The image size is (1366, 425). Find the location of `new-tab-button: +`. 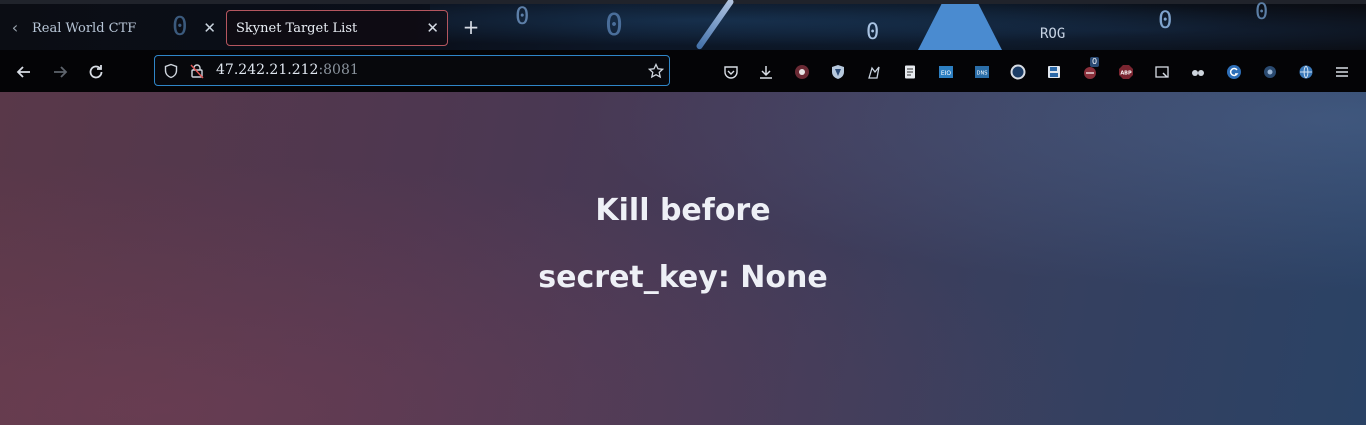

new-tab-button: + is located at coordinates (471, 27).